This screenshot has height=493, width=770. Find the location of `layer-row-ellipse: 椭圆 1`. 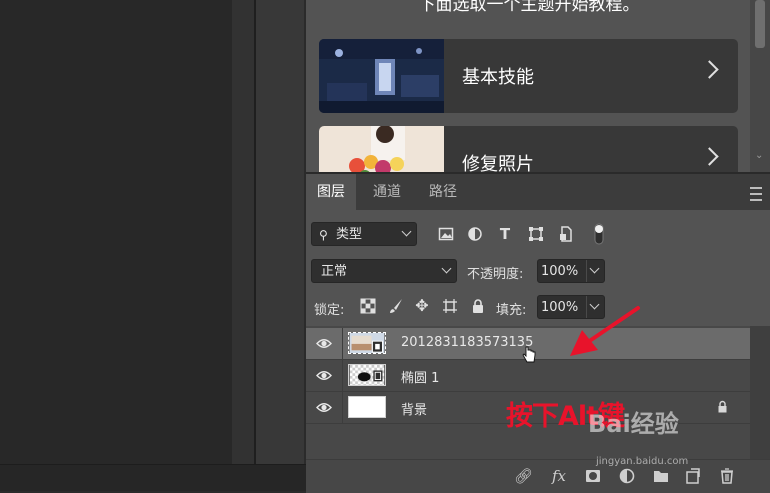

layer-row-ellipse: 椭圆 1 is located at coordinates (528, 376).